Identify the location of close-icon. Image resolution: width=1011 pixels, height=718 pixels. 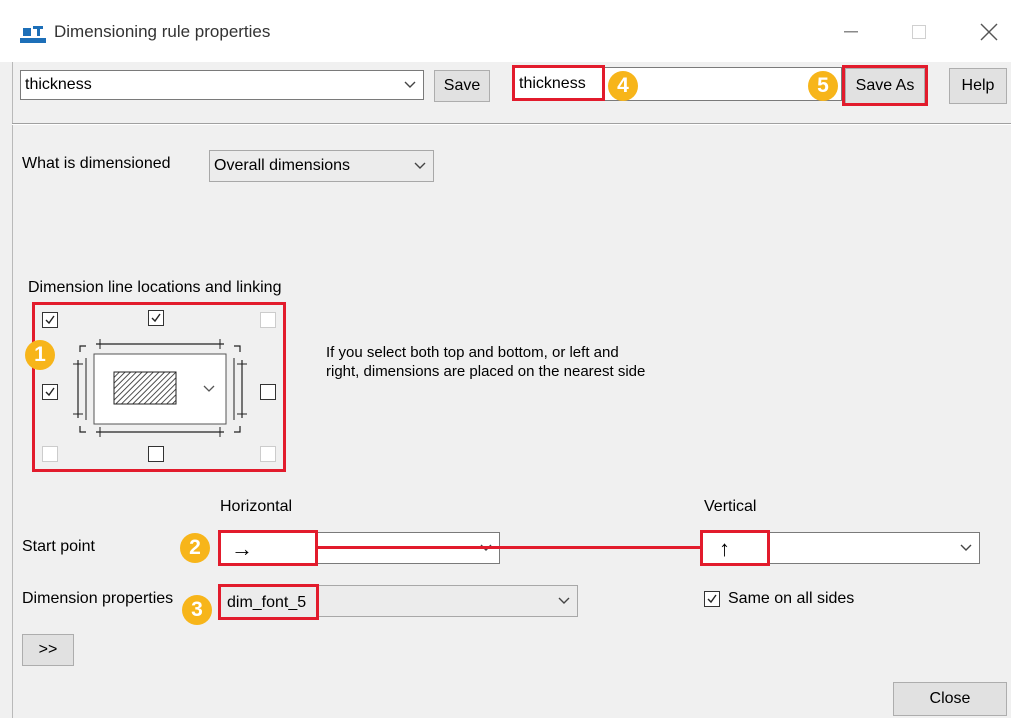
(988, 32).